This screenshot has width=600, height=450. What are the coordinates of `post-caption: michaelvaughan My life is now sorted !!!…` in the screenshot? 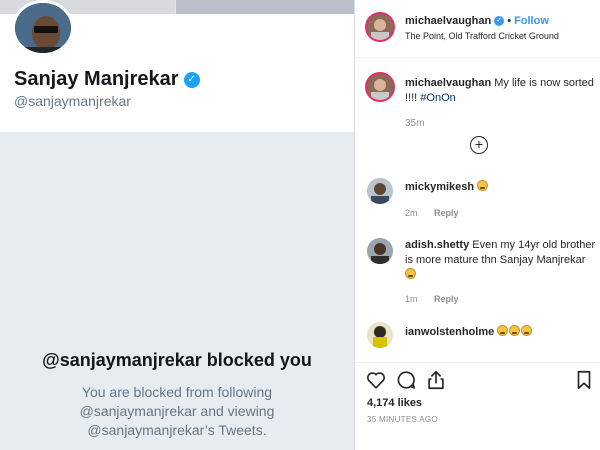 It's located at (500, 91).